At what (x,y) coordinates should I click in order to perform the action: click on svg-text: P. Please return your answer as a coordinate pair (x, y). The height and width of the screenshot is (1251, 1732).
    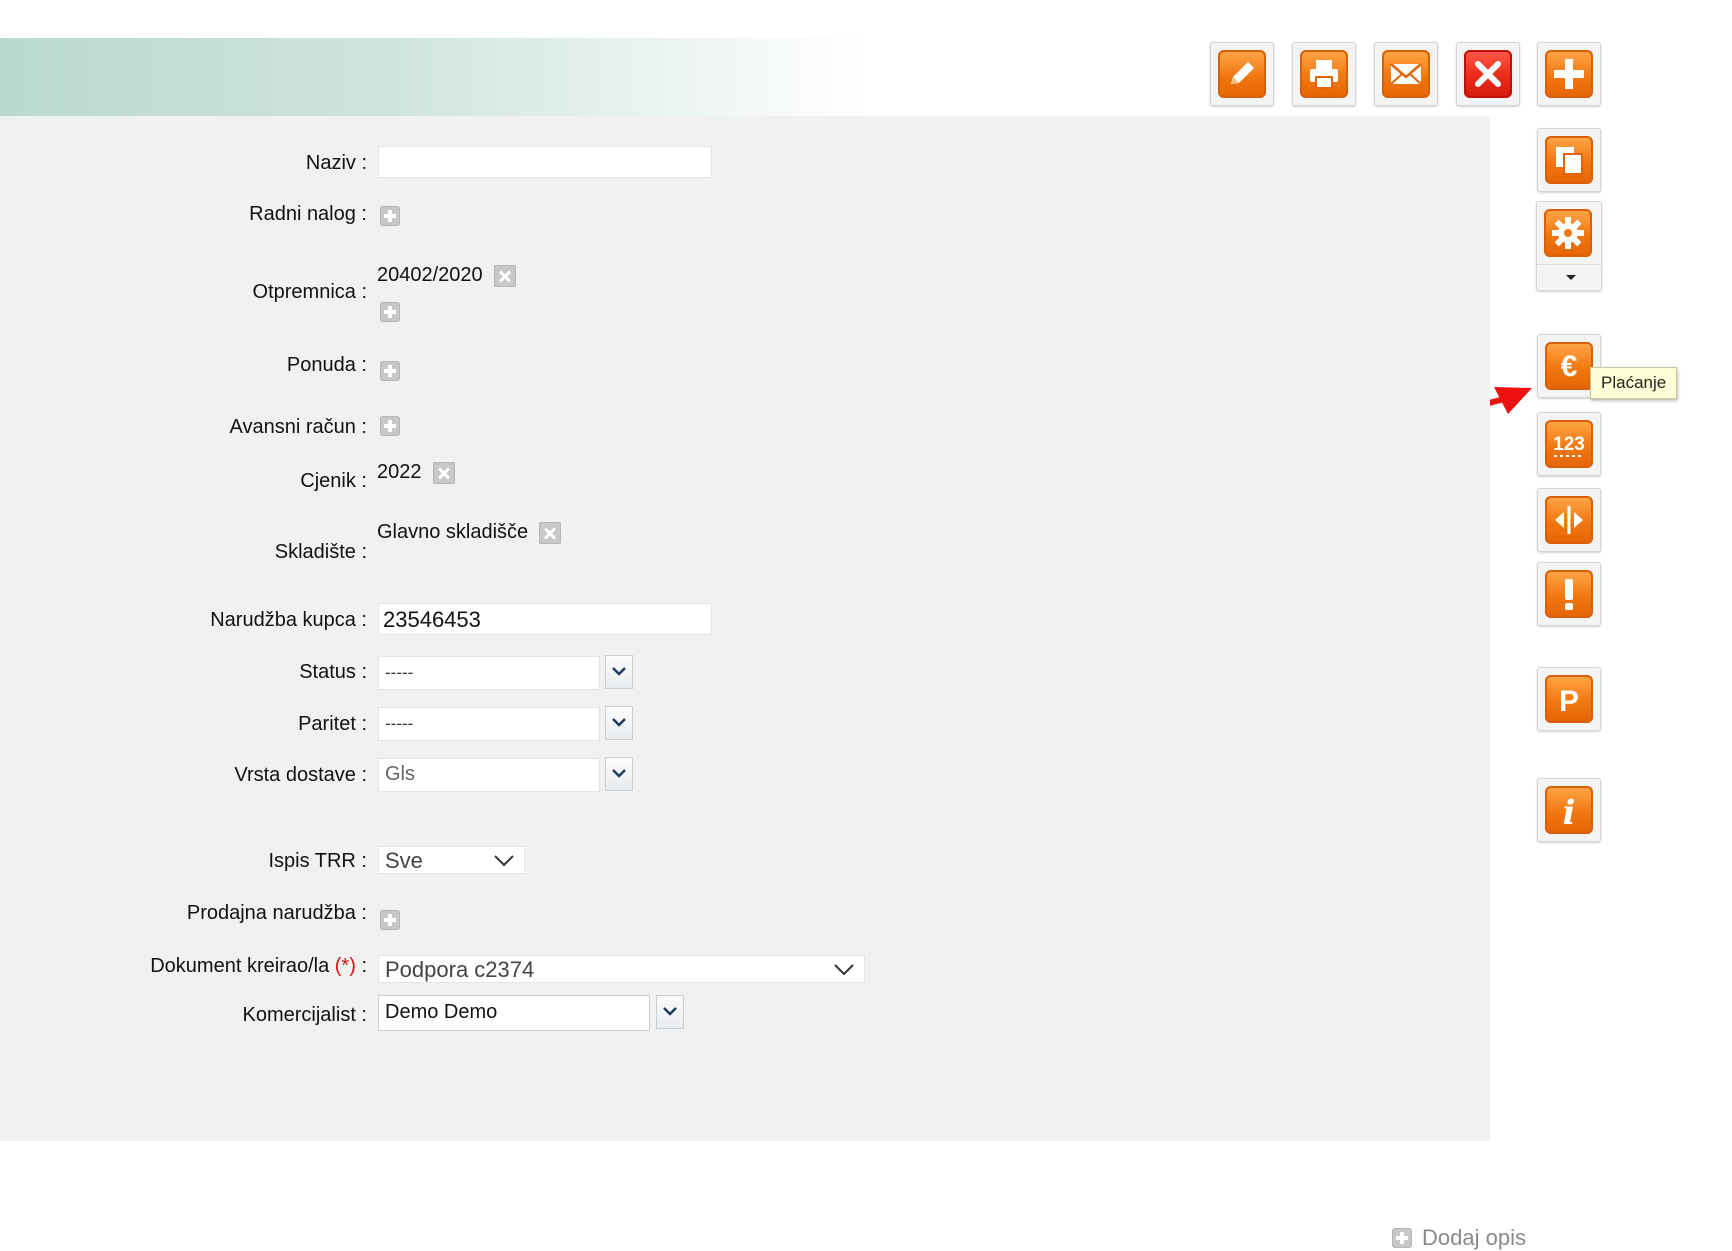
    Looking at the image, I should click on (1569, 701).